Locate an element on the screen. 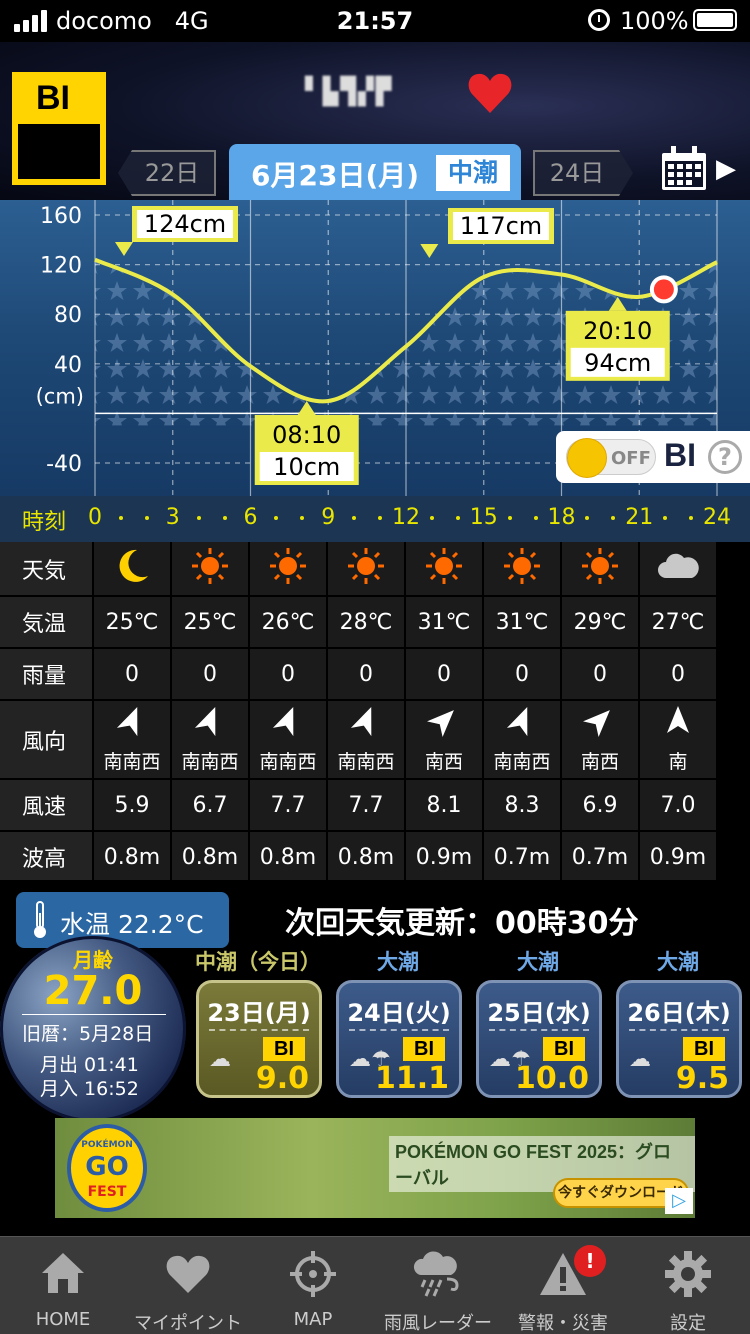  bottom-nav: HOME マイポイント MAP 雨風レーダー 警報・災害! 設定 is located at coordinates (375, 1285).